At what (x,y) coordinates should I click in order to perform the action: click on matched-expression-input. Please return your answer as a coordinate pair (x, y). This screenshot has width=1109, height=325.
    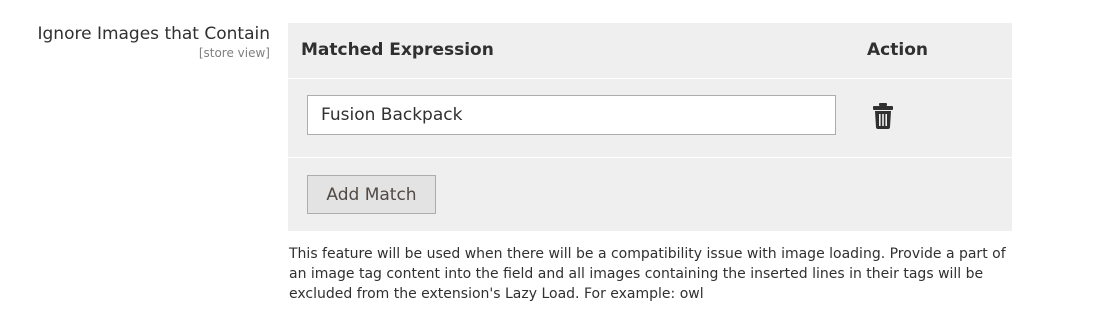
    Looking at the image, I should click on (571, 115).